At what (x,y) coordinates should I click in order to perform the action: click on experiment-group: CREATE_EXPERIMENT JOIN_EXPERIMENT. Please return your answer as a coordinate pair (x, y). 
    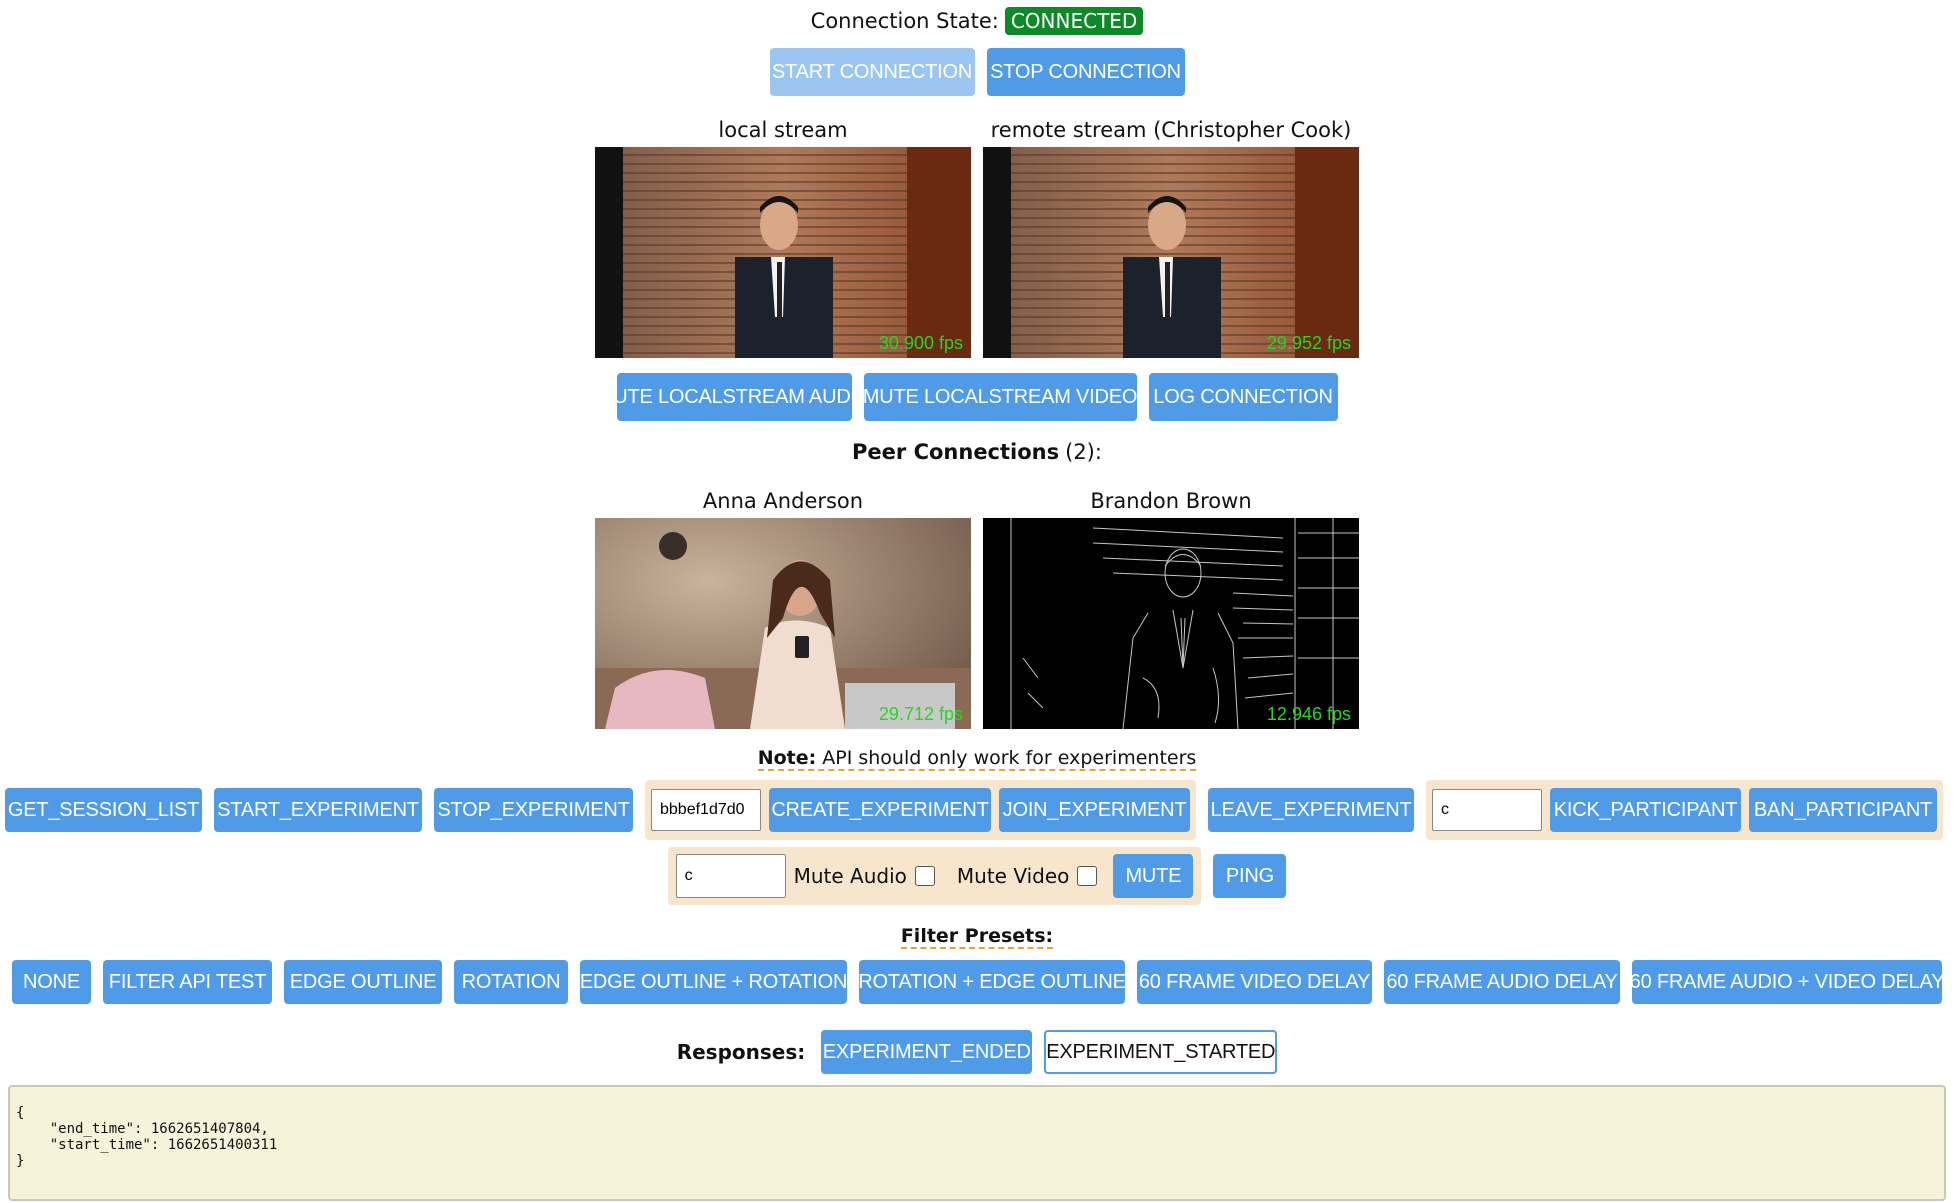
    Looking at the image, I should click on (920, 810).